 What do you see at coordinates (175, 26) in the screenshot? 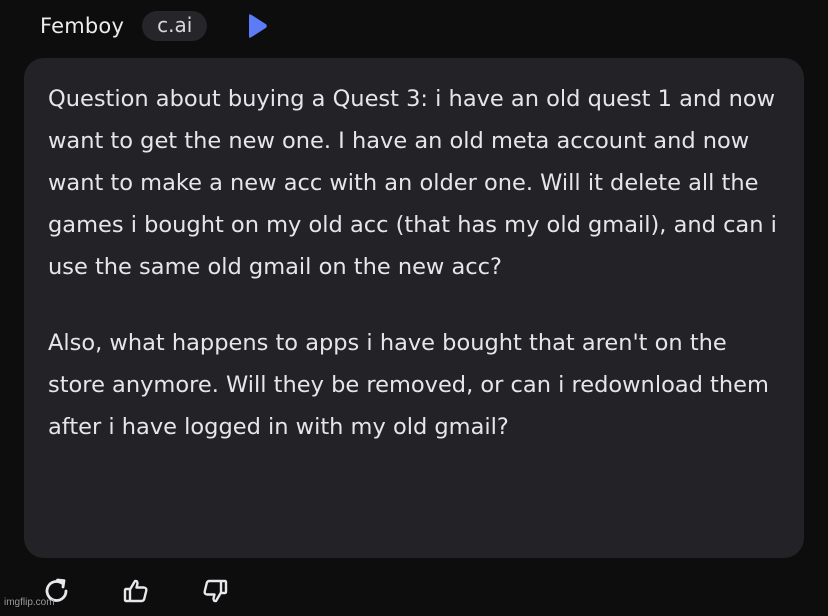
I see `cai-badge: c.ai` at bounding box center [175, 26].